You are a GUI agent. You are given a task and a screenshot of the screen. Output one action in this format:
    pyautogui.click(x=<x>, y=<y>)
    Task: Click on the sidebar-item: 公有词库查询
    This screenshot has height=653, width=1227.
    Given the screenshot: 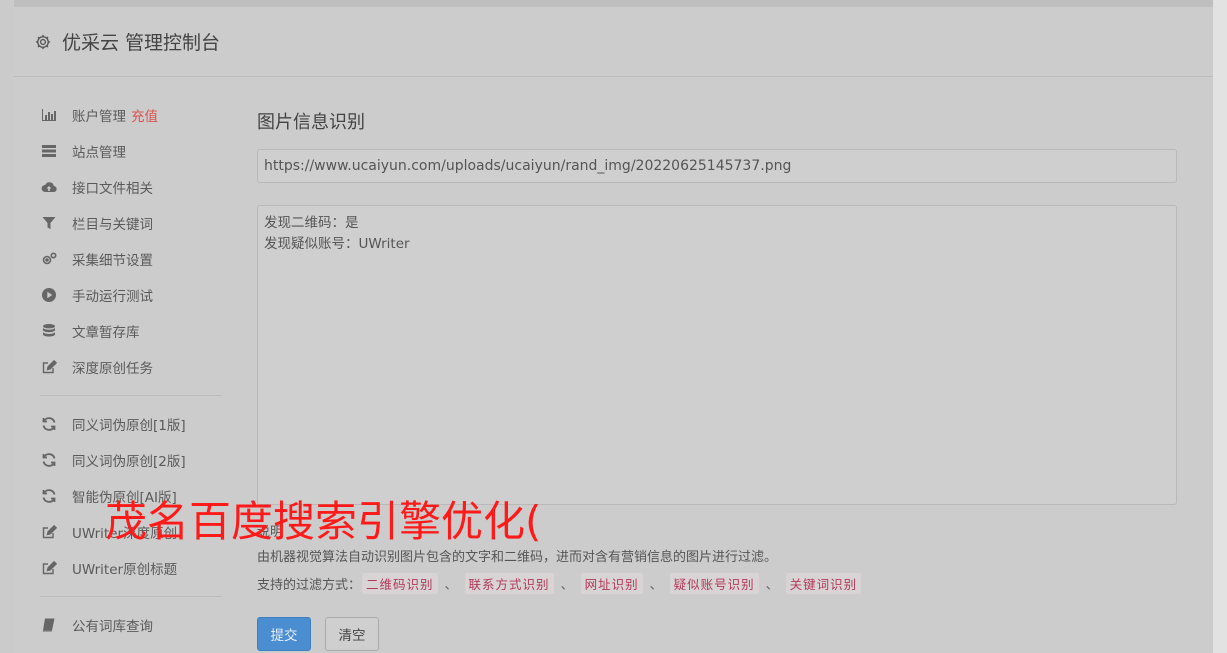 What is the action you would take?
    pyautogui.click(x=131, y=625)
    